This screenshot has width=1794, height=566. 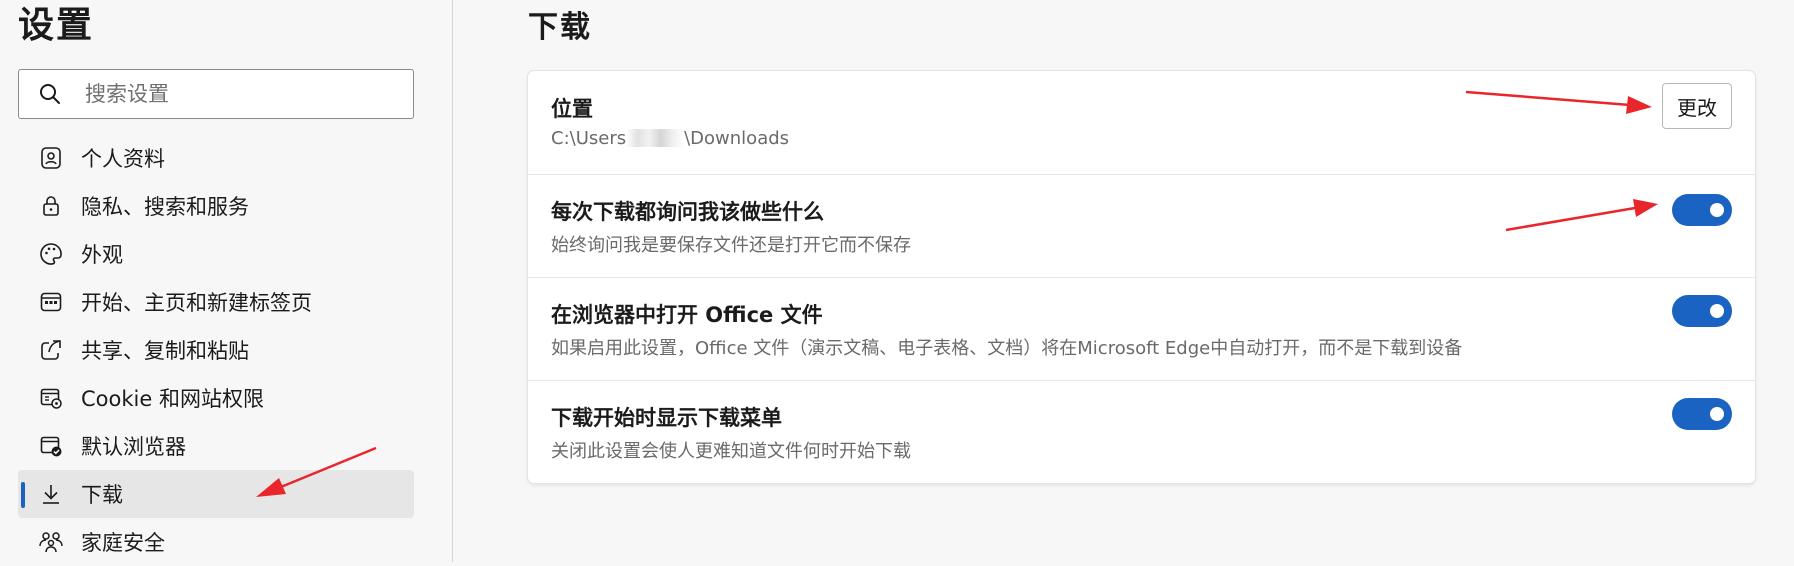 What do you see at coordinates (56, 25) in the screenshot?
I see `sidebar-title: 设置` at bounding box center [56, 25].